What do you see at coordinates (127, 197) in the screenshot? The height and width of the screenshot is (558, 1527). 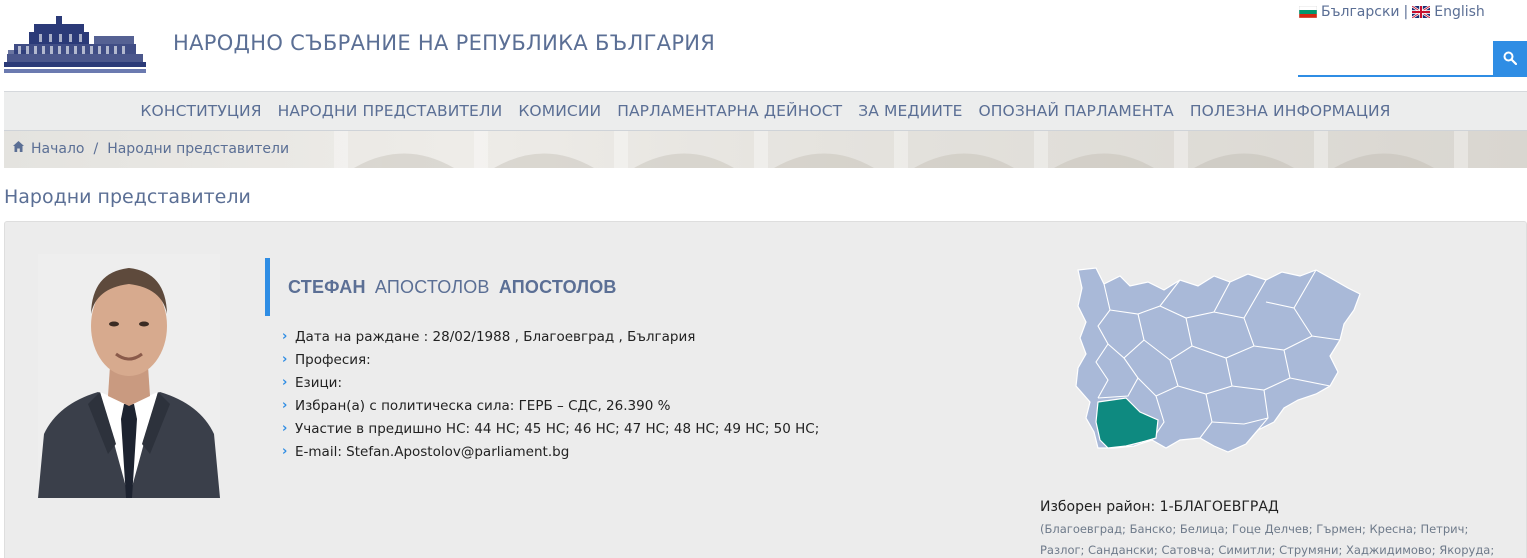 I see `page-title: Народни представители` at bounding box center [127, 197].